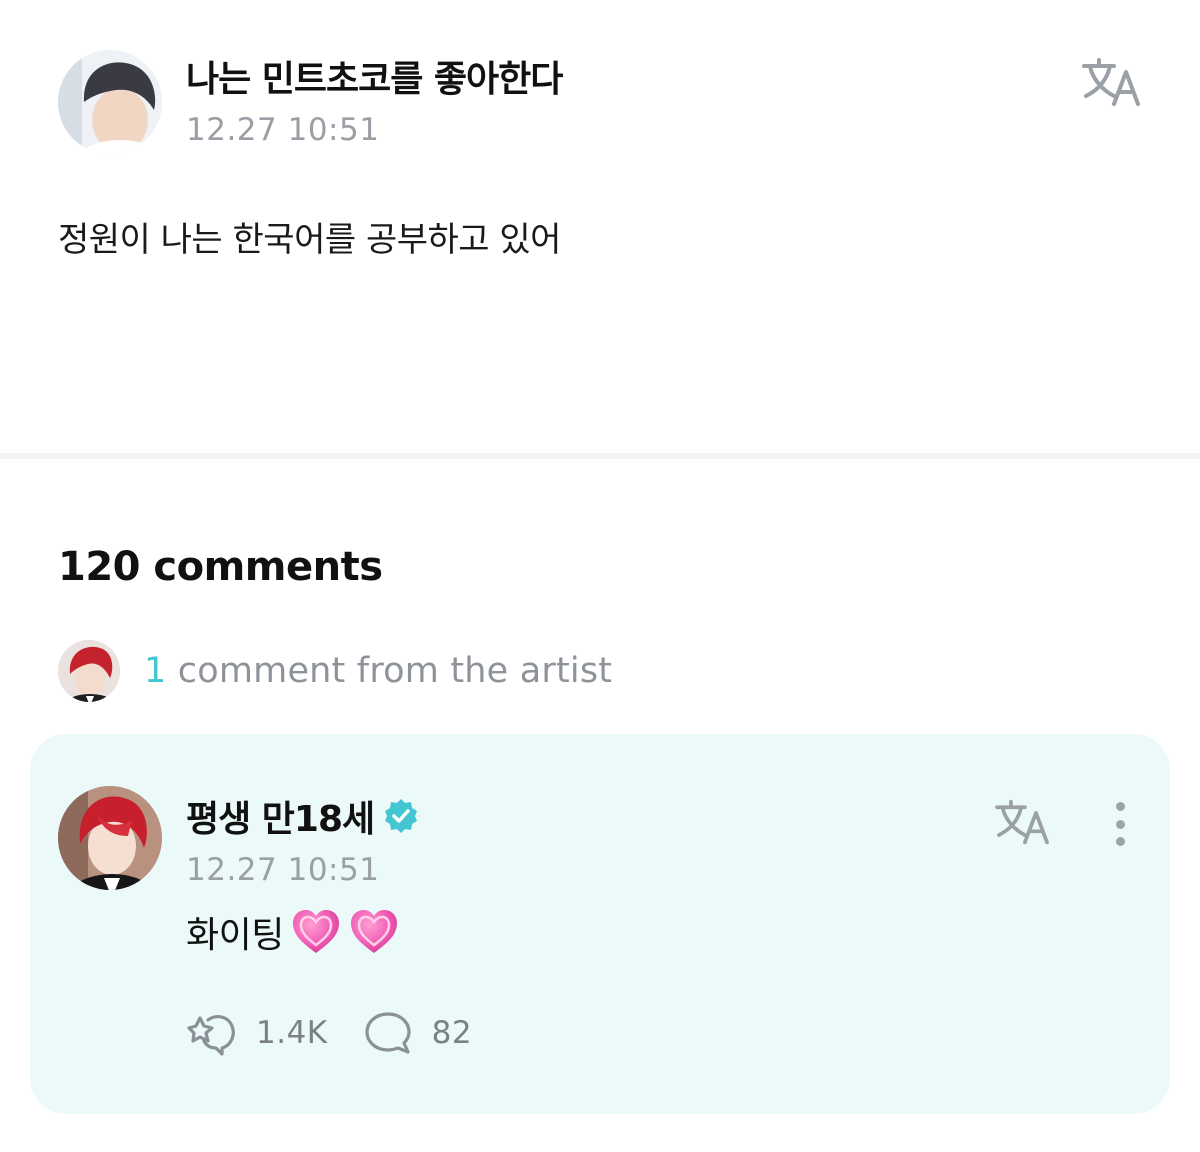  Describe the element at coordinates (89, 671) in the screenshot. I see `artist-avatar-small` at that location.